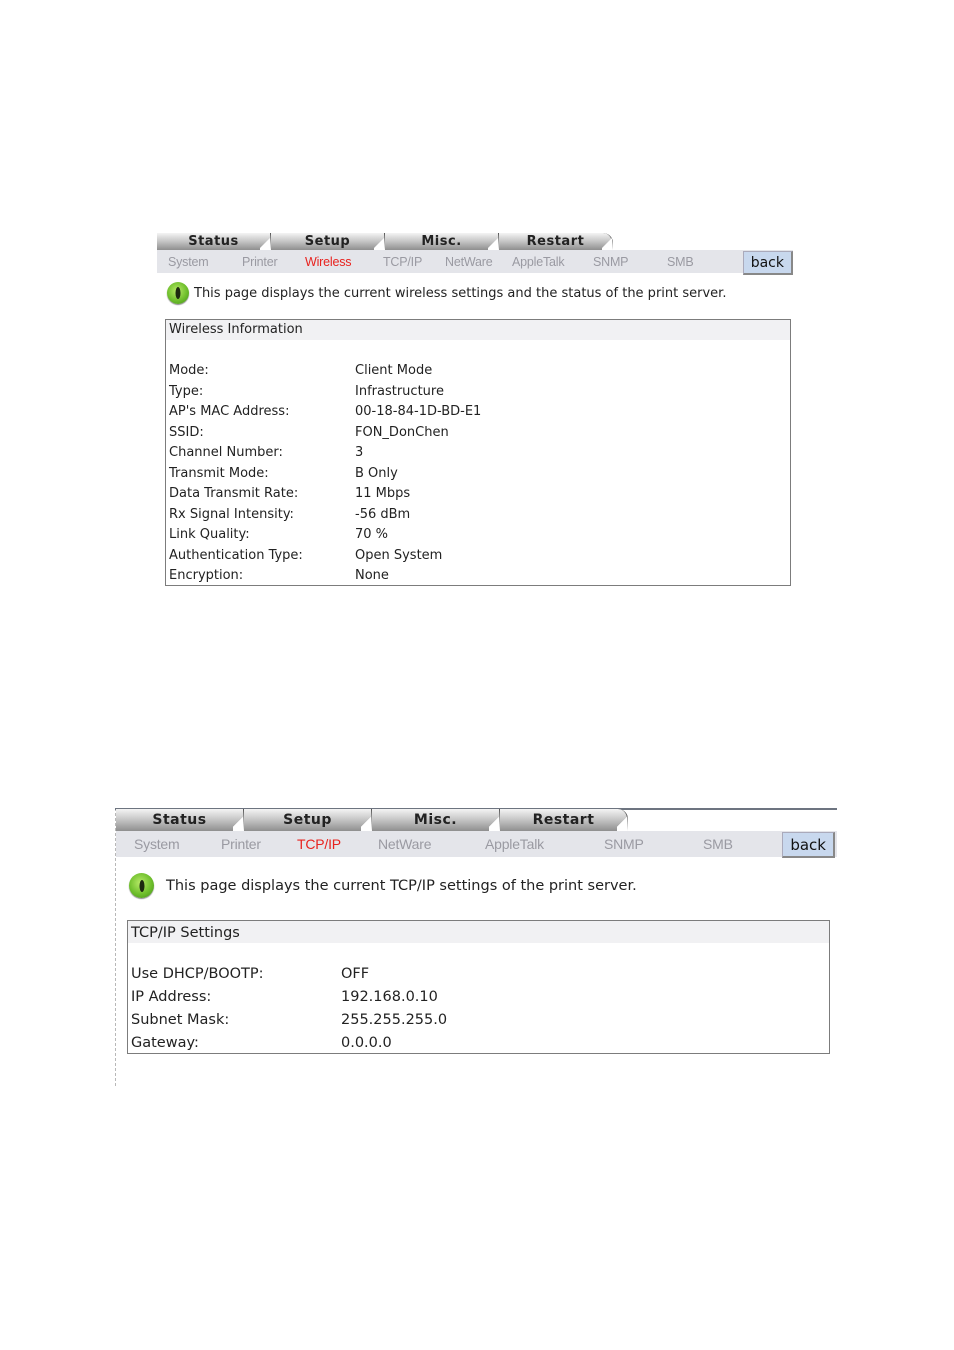  What do you see at coordinates (394, 370) in the screenshot?
I see `row-value: Client Mode` at bounding box center [394, 370].